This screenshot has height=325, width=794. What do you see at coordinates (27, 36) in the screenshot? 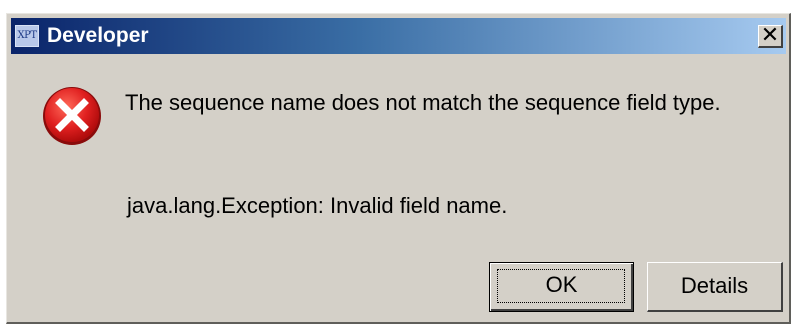
I see `app-icon: XPT` at bounding box center [27, 36].